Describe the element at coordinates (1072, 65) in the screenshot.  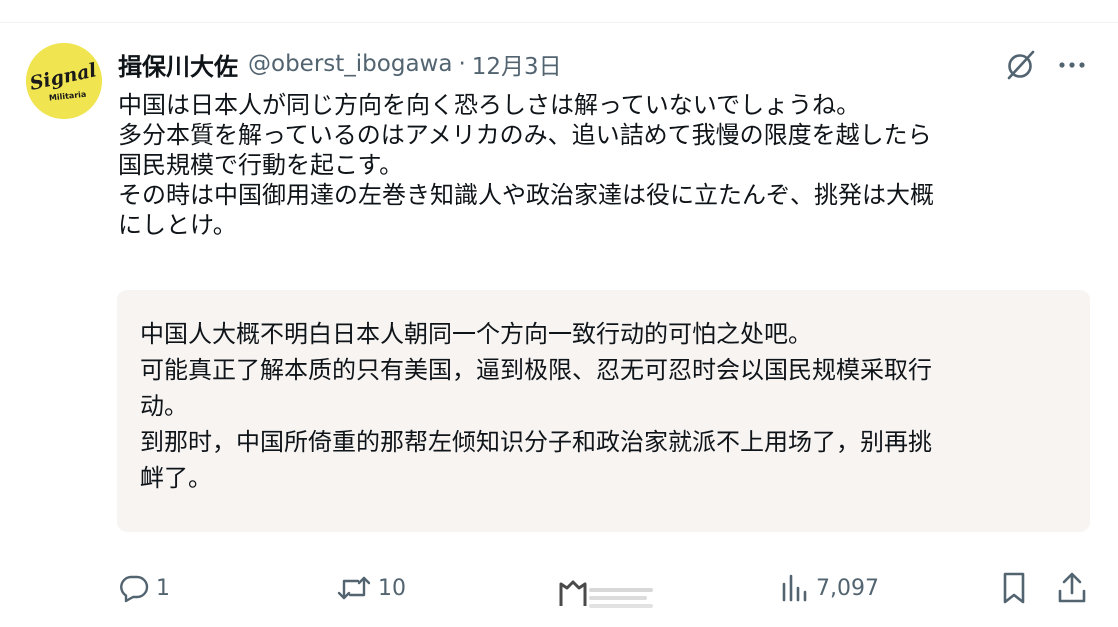
I see `more-dots-icon` at that location.